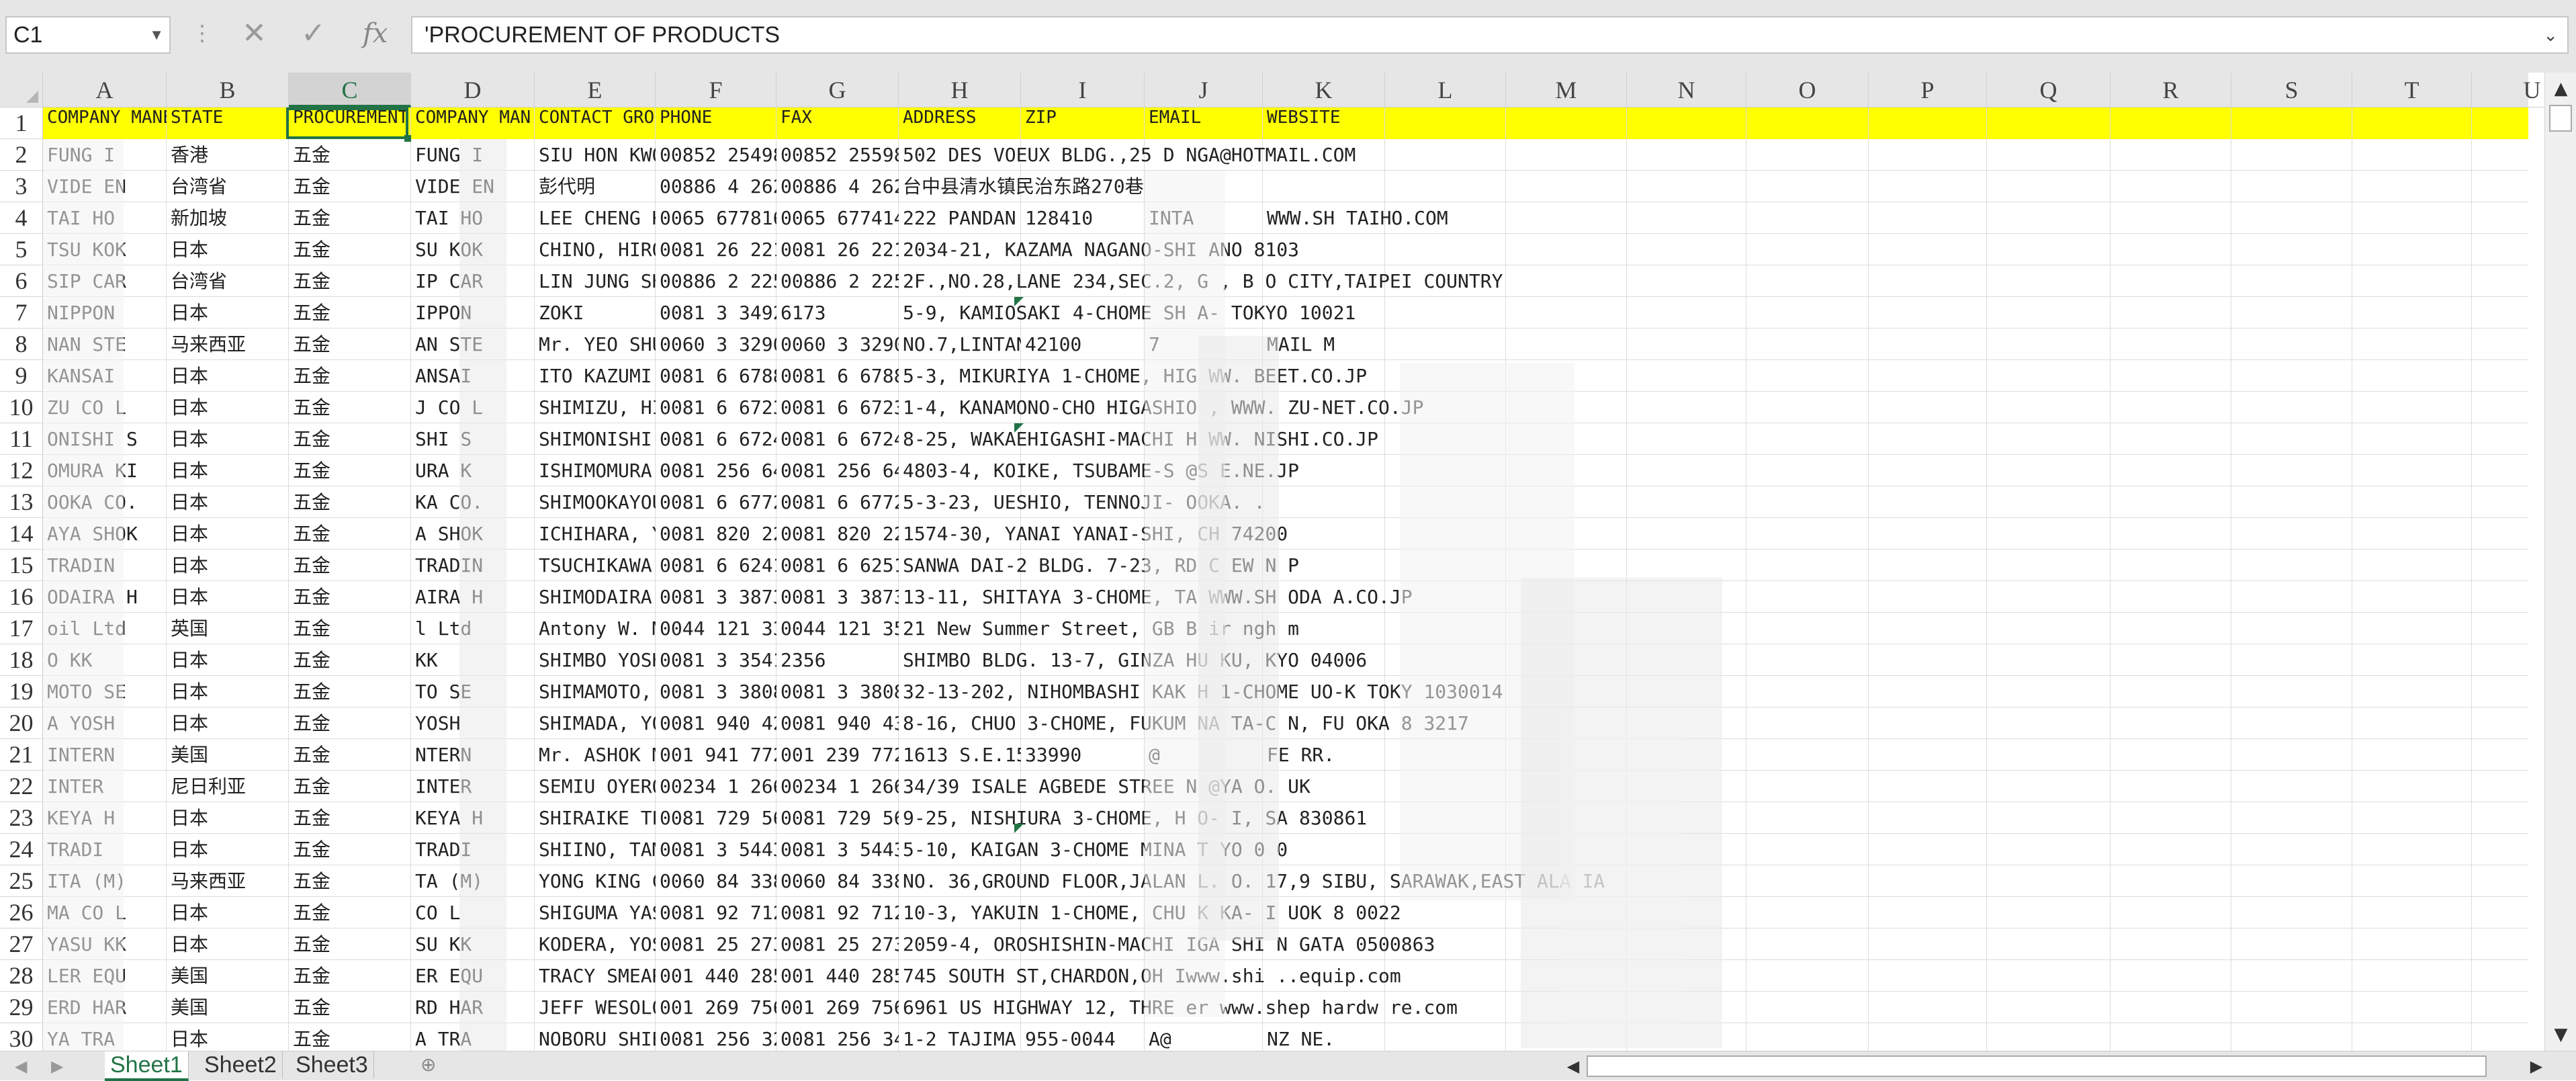  Describe the element at coordinates (595, 628) in the screenshot. I see `cell-e17: Antony W. Mi` at that location.